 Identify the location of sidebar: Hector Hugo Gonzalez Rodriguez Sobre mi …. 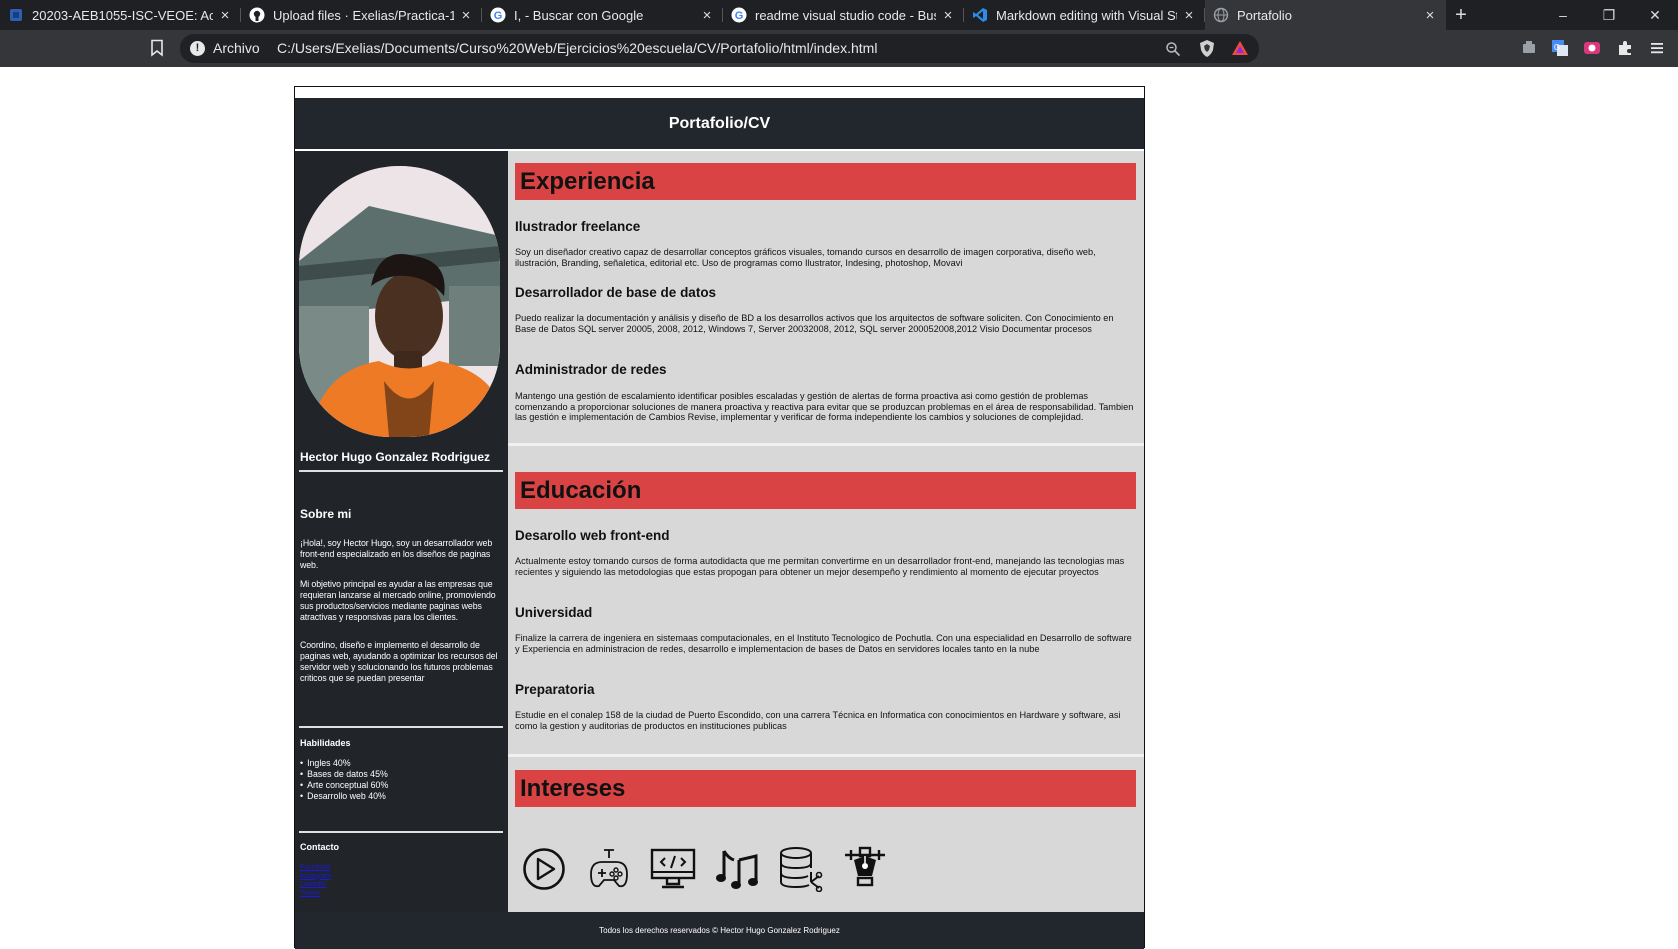
(401, 531).